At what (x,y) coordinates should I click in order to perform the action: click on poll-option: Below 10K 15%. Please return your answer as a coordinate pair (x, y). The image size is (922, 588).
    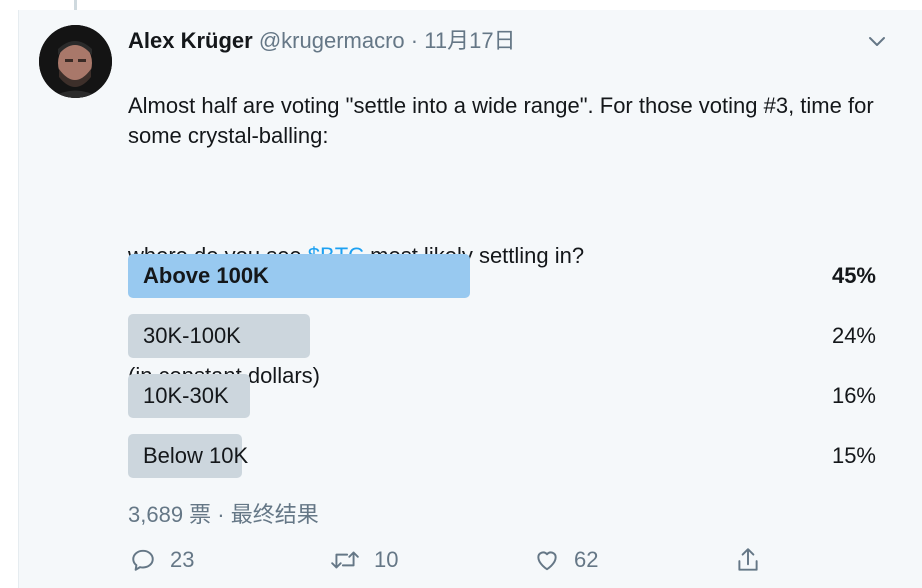
    Looking at the image, I should click on (508, 456).